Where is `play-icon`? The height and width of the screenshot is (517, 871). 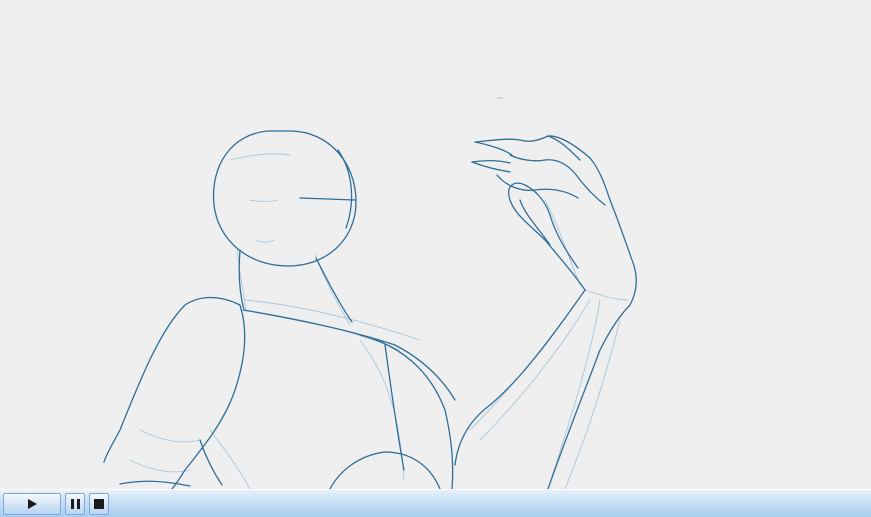 play-icon is located at coordinates (32, 504).